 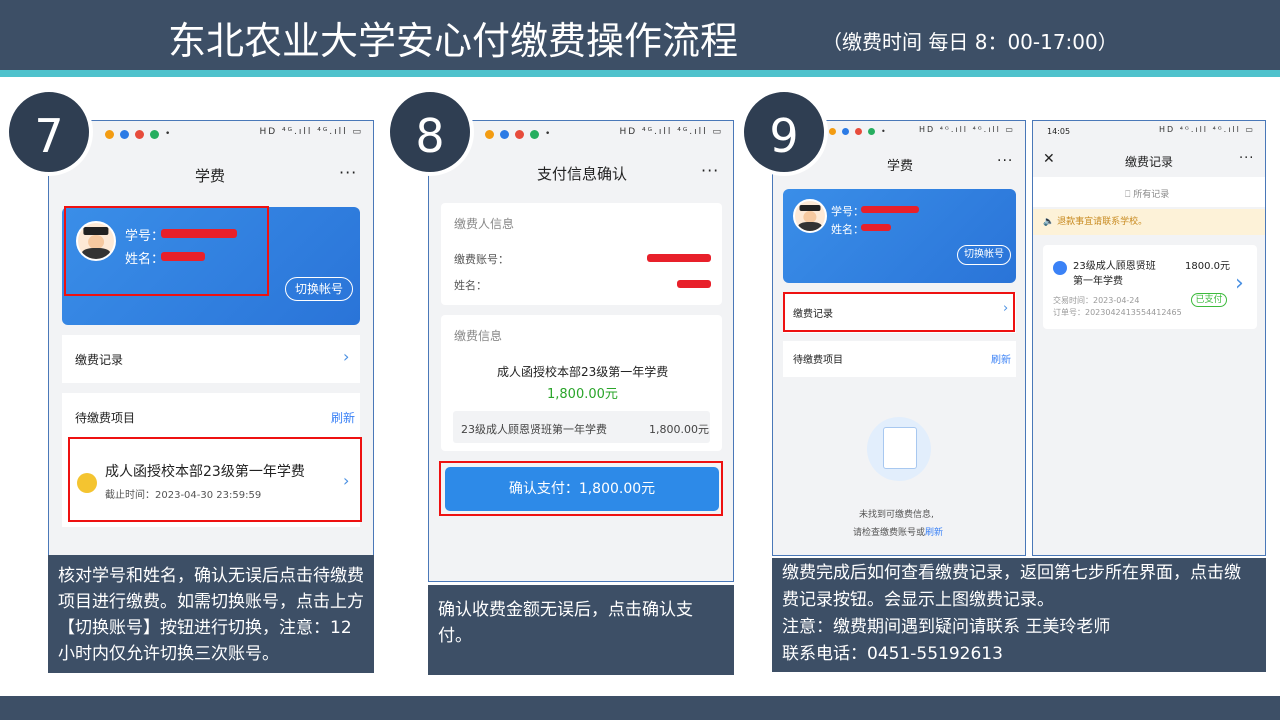 I want to click on payer-info-heading: 缴费人信息, so click(x=484, y=224).